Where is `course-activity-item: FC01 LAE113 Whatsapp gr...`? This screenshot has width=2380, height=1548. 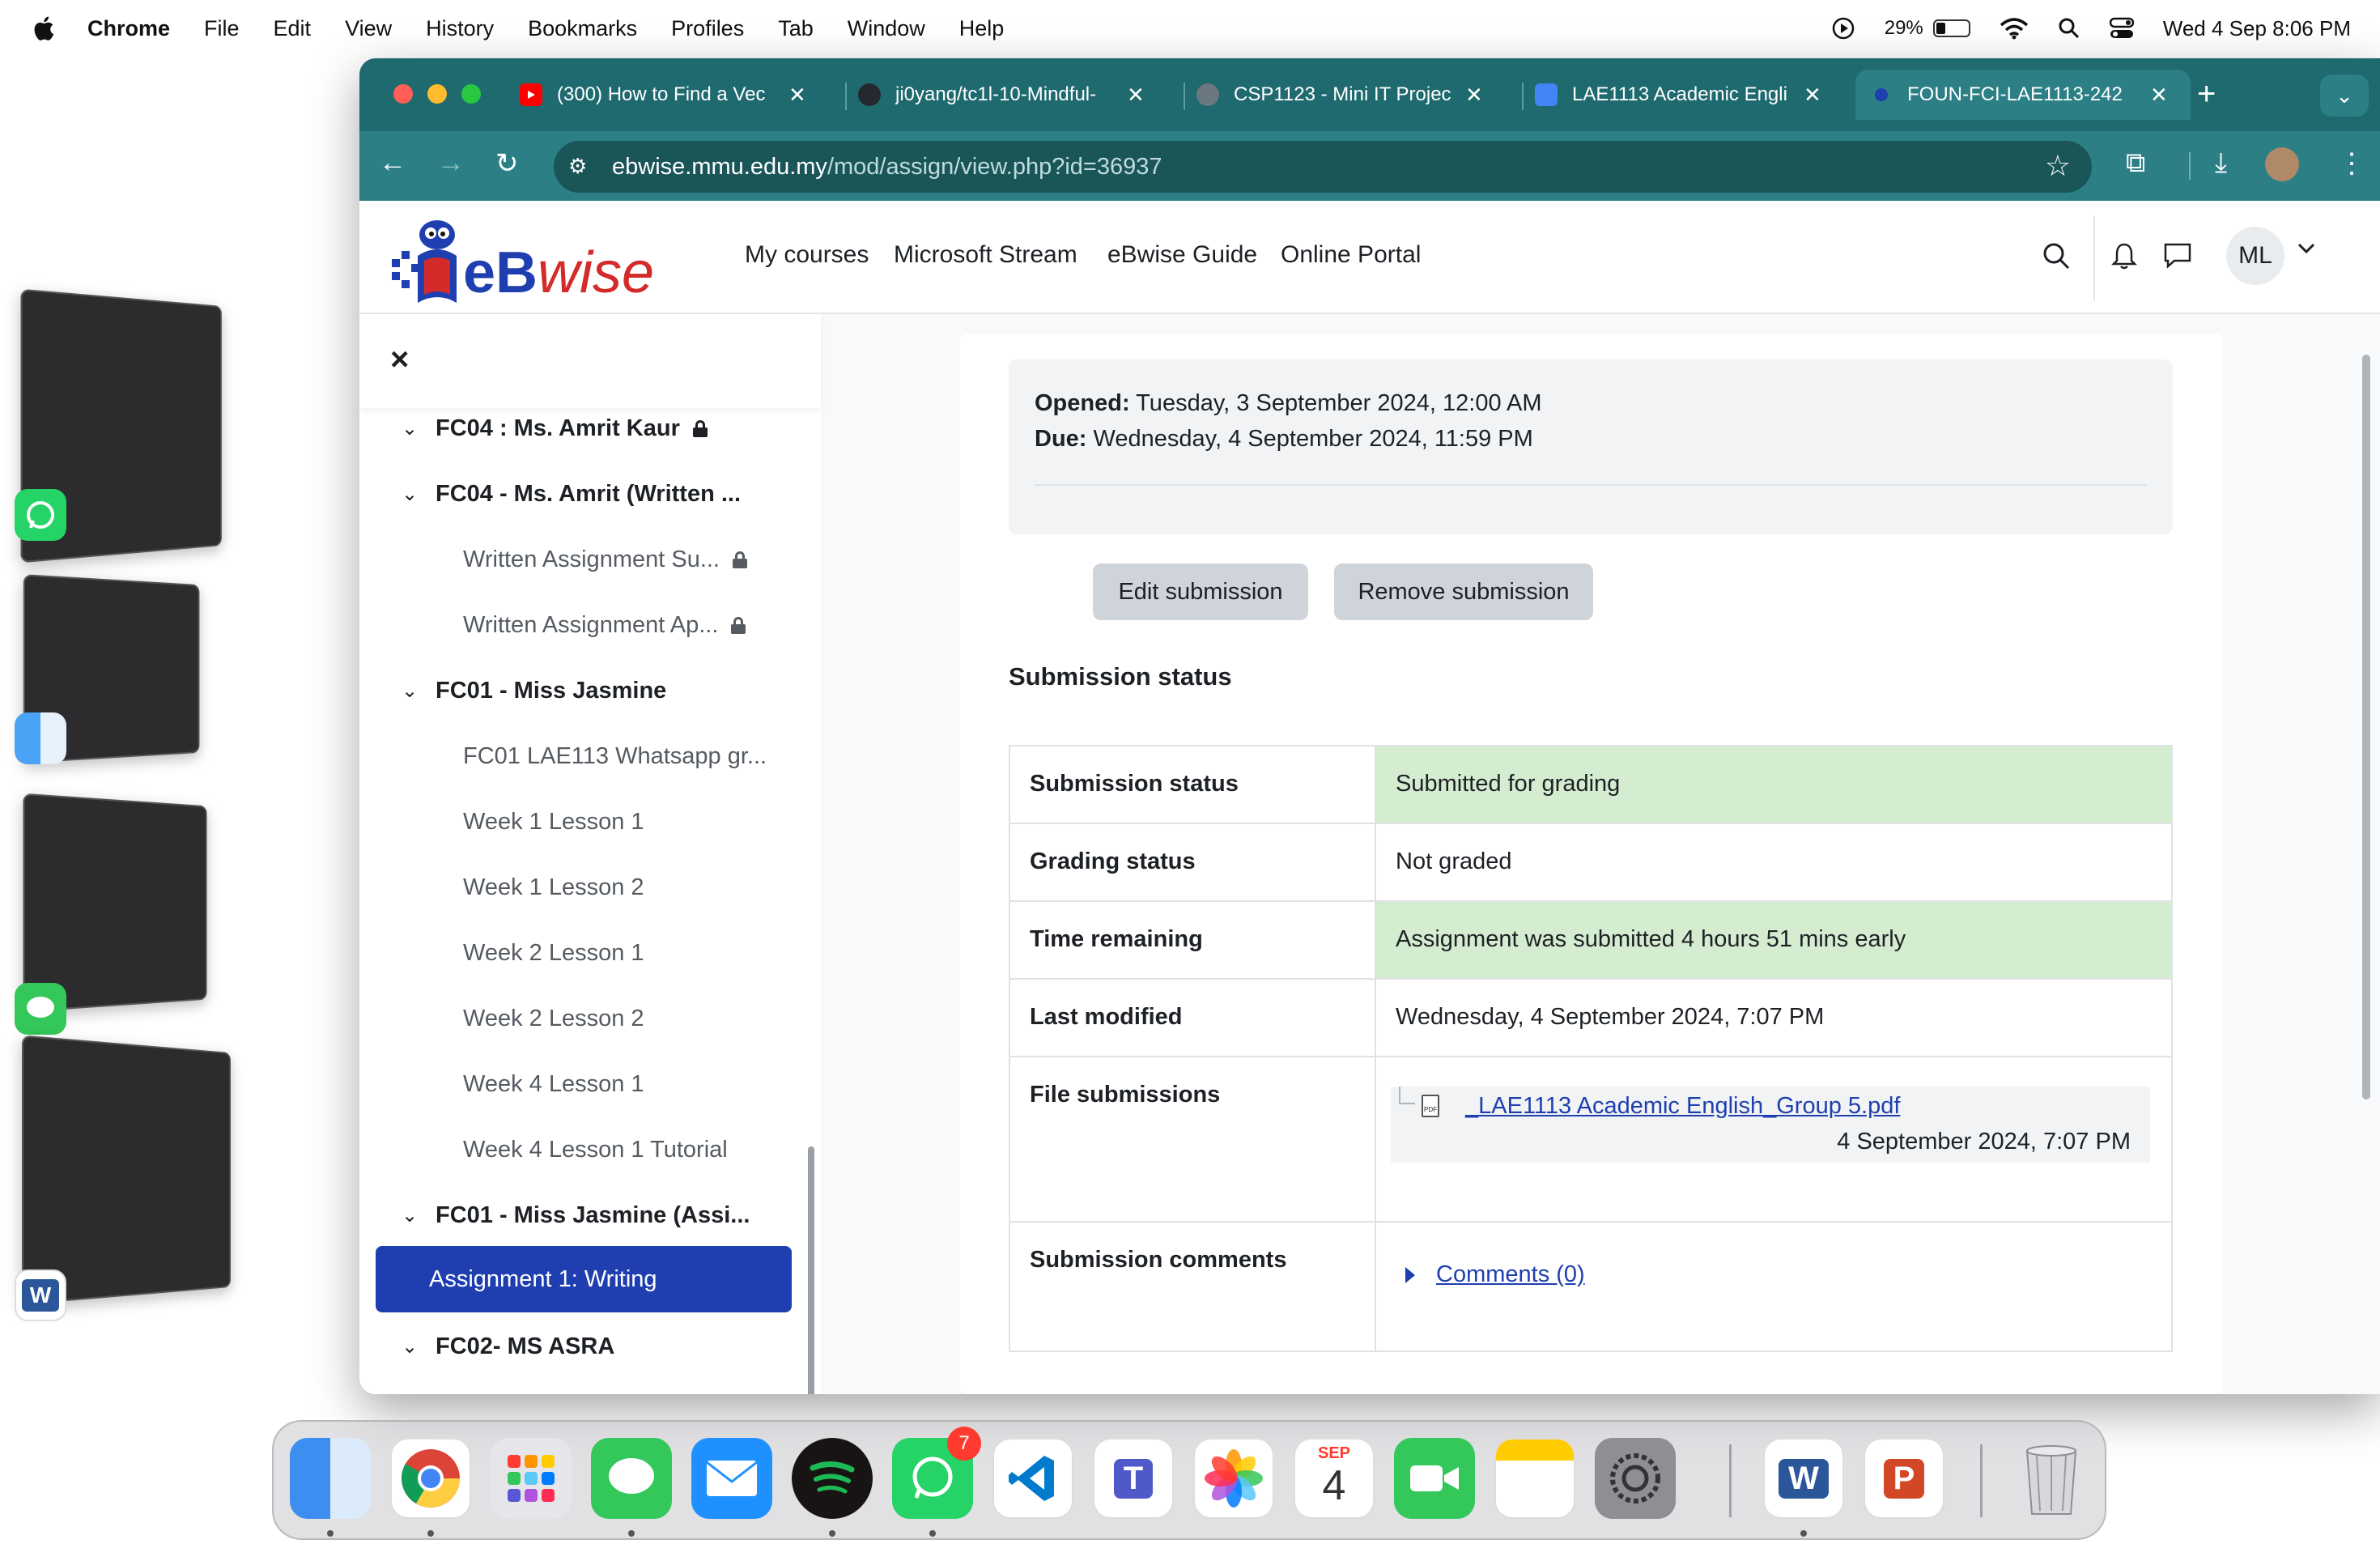 course-activity-item: FC01 LAE113 Whatsapp gr... is located at coordinates (584, 756).